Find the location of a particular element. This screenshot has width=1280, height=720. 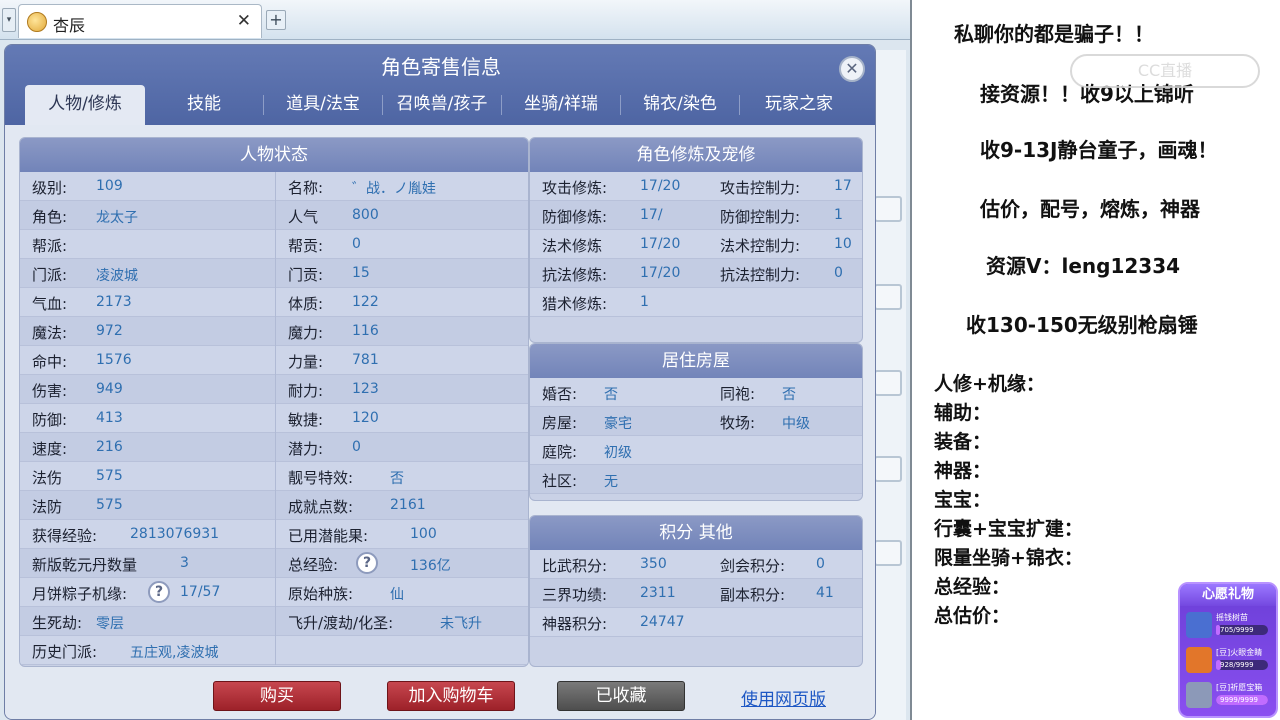

field-value: 949 is located at coordinates (109, 389).